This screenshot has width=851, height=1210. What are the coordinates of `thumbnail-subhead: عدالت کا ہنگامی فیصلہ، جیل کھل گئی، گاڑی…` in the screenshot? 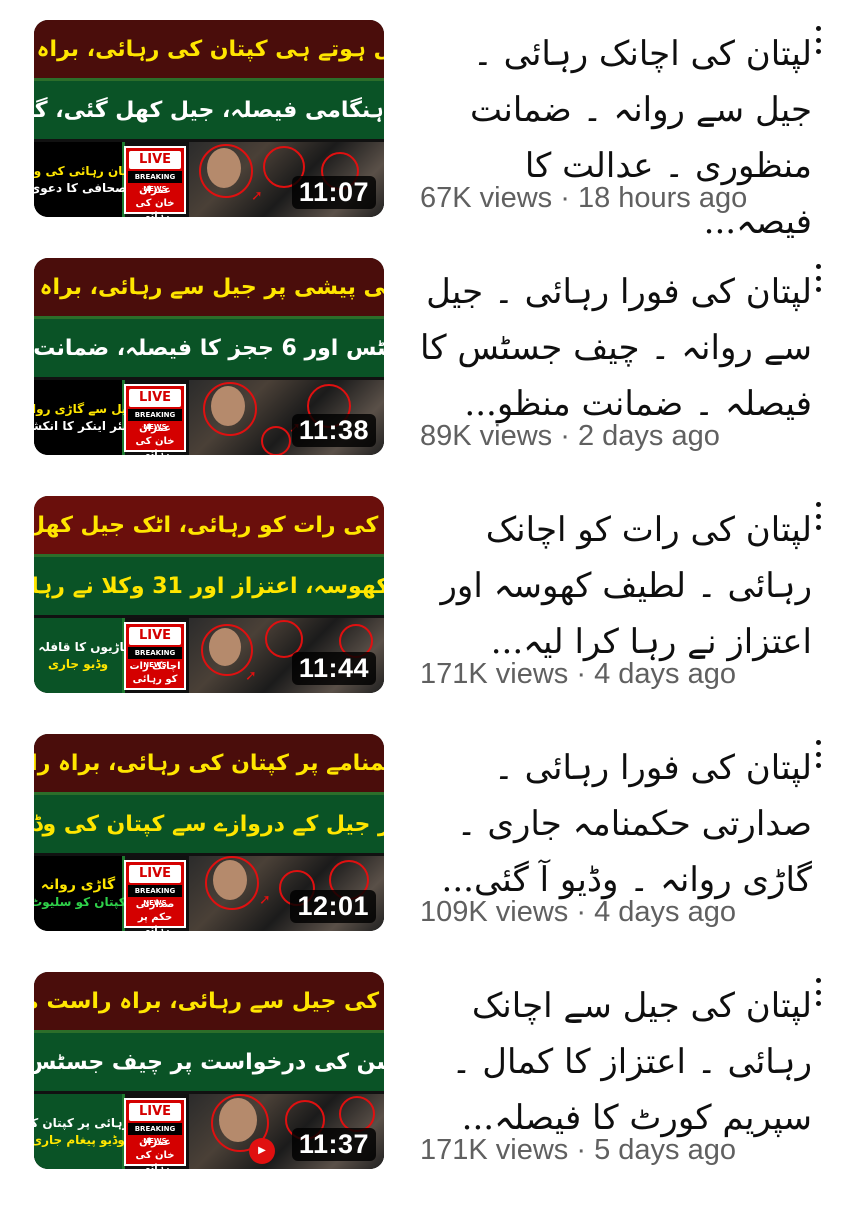 It's located at (209, 111).